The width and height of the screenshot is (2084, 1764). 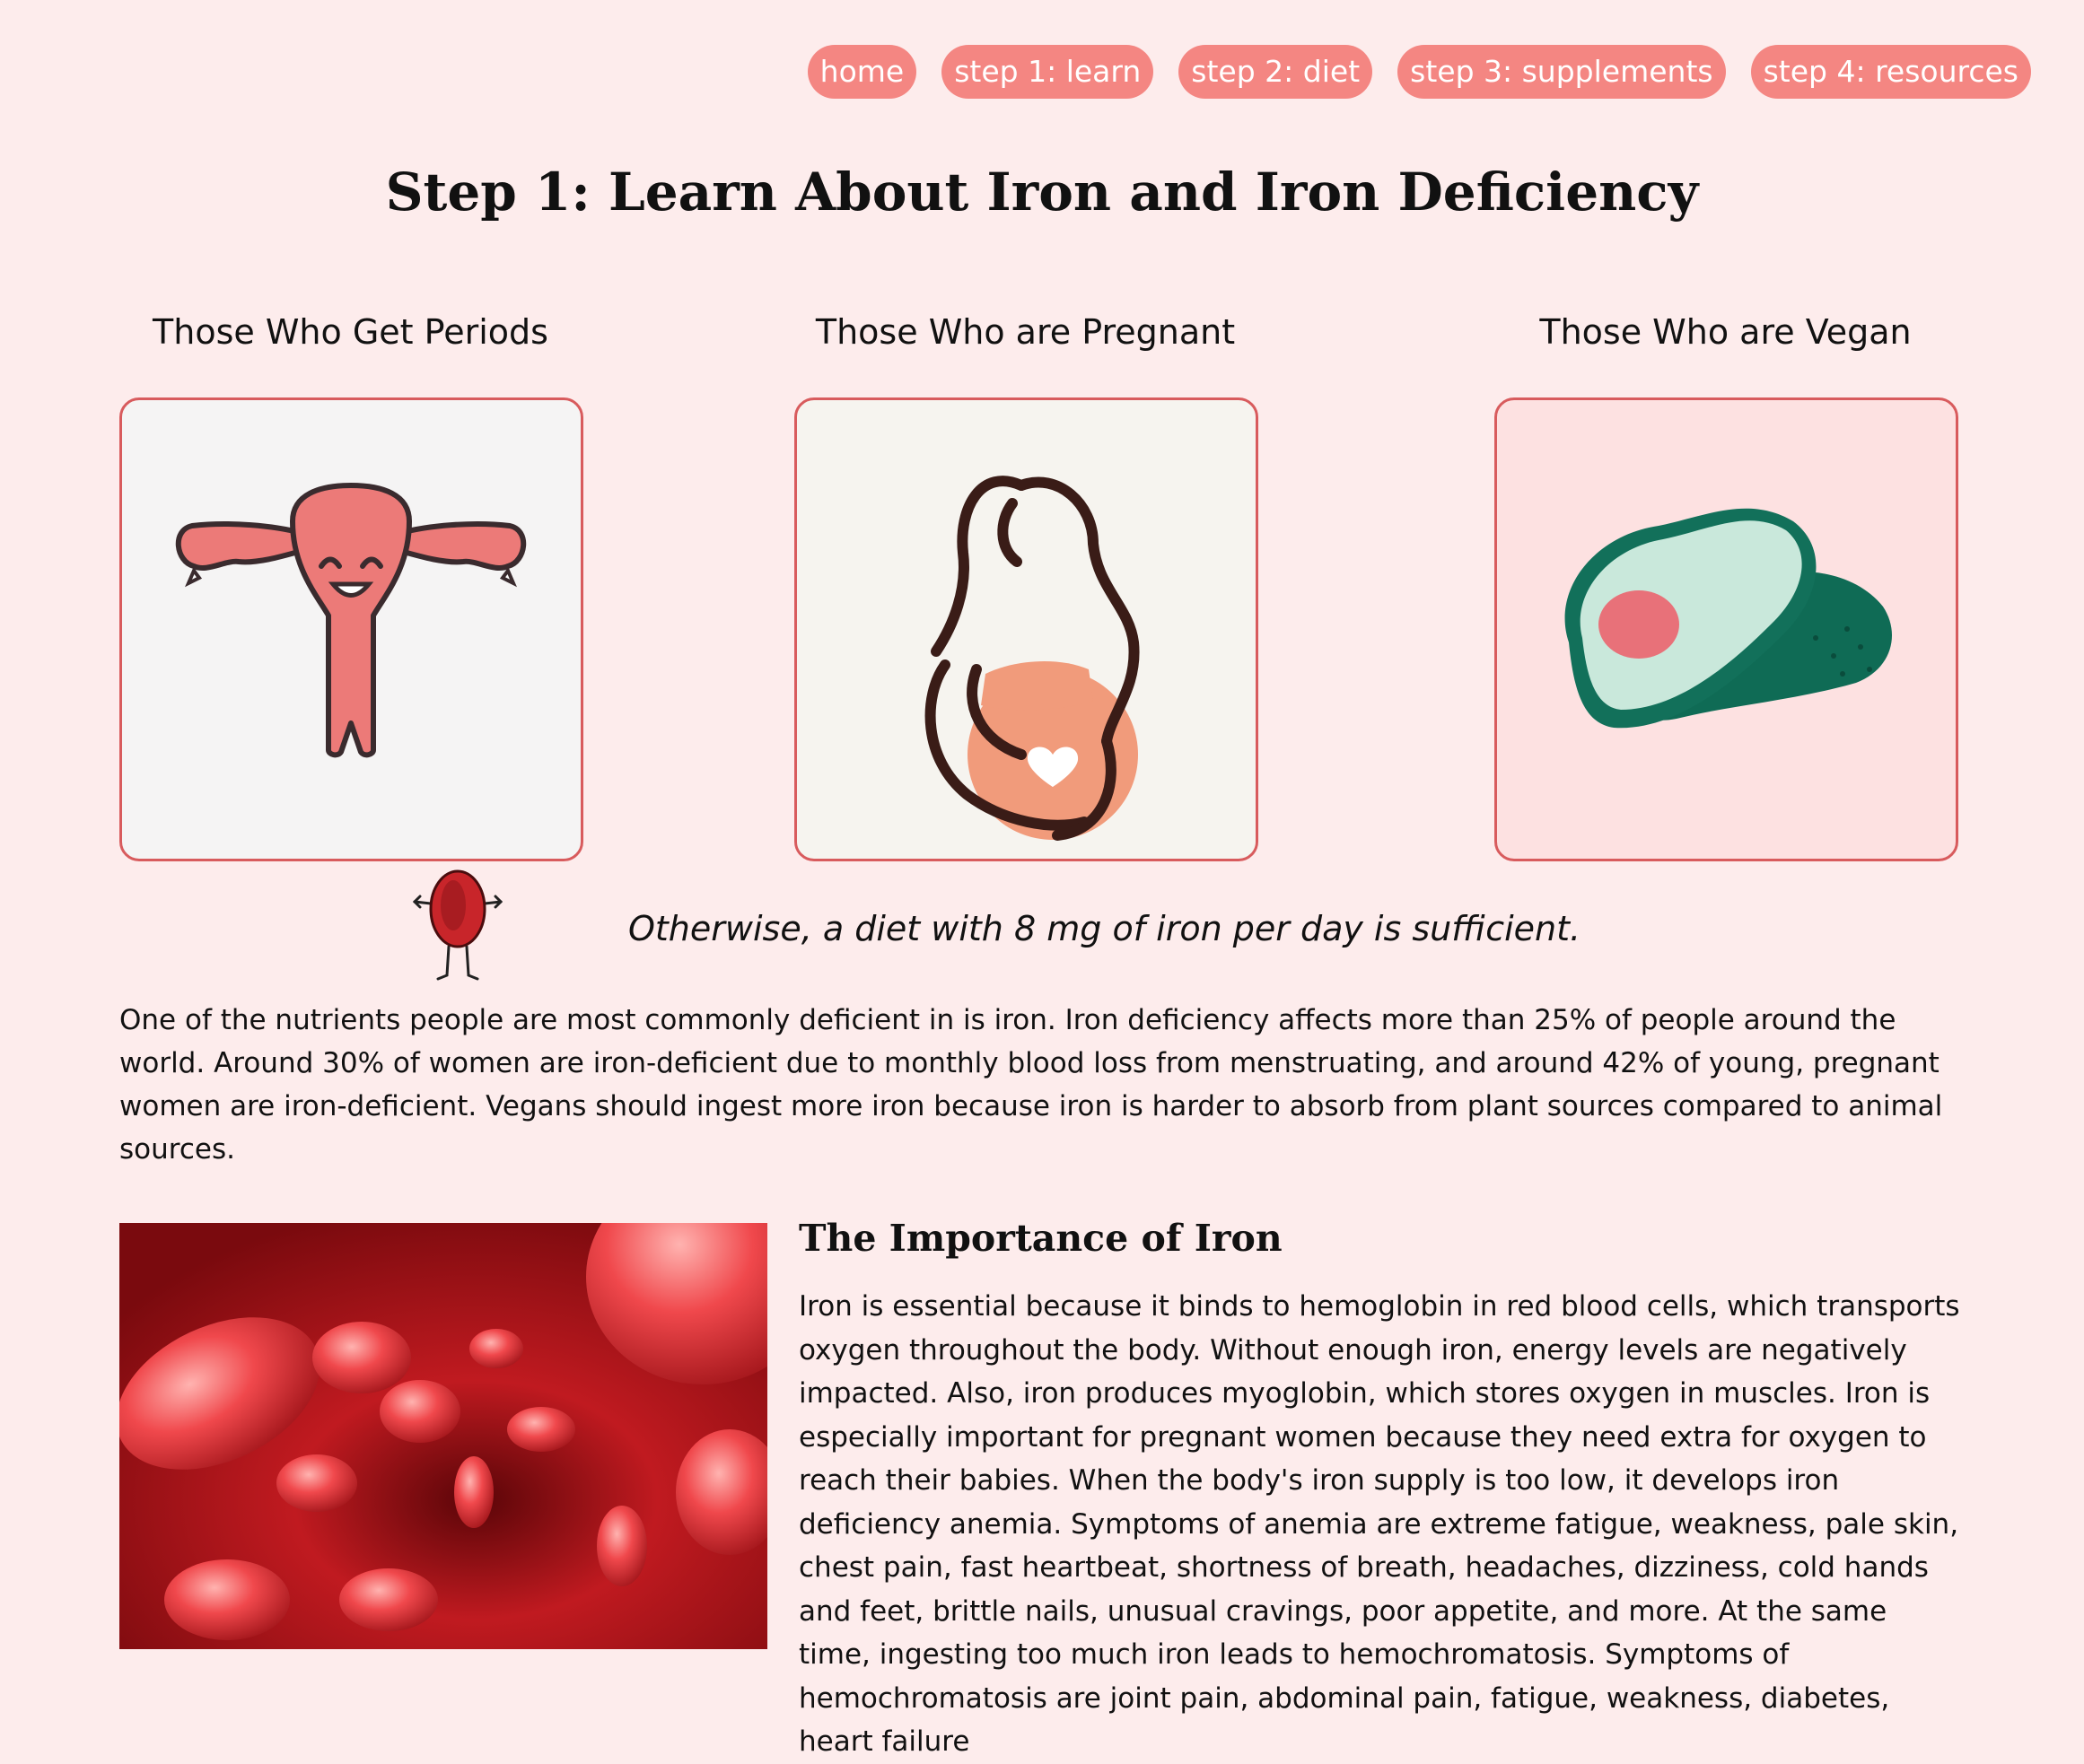 I want to click on card-pregnant: Those Who are Pregnant, so click(x=1026, y=585).